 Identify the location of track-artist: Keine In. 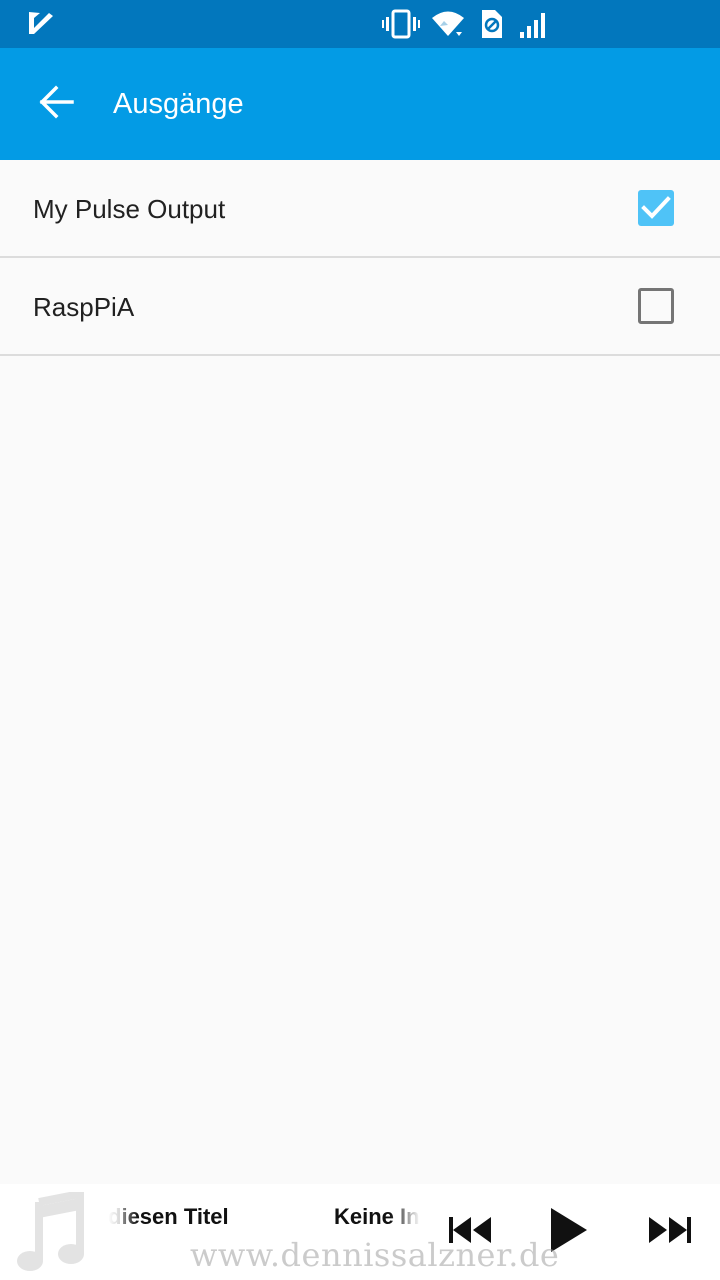
(377, 1217).